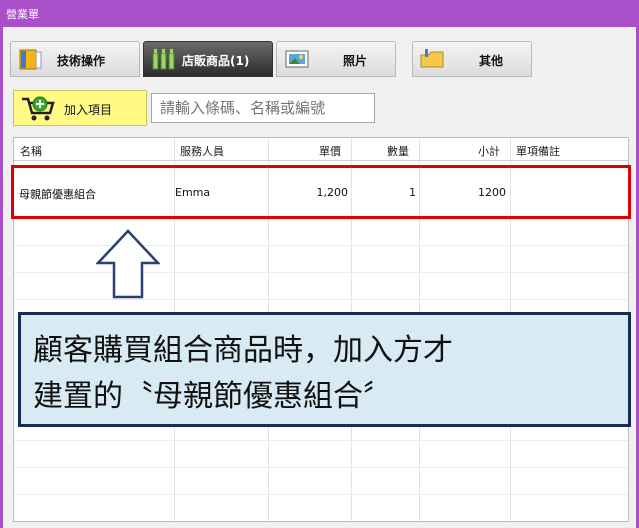  I want to click on folder-icon, so click(432, 58).